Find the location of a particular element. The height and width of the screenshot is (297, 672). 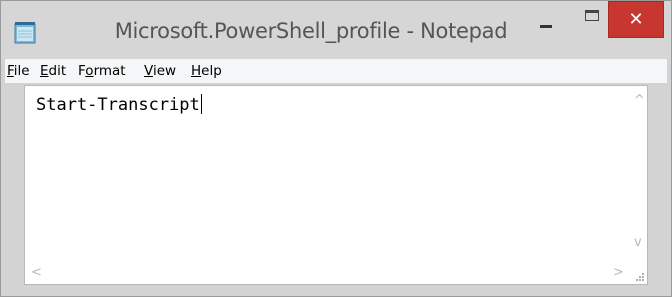

menu-edit-accel: E is located at coordinates (44, 71).